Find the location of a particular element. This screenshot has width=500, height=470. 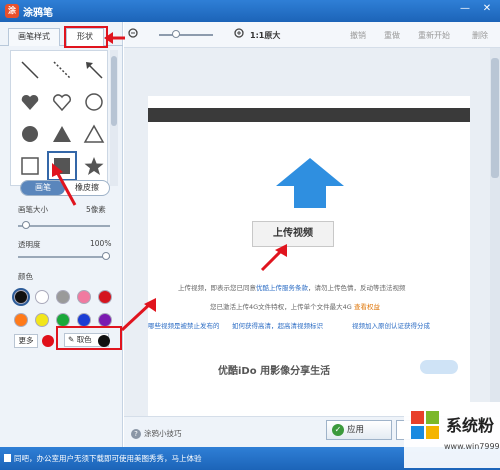

tips-link: ? 涂鸦小技巧 is located at coordinates (156, 433).